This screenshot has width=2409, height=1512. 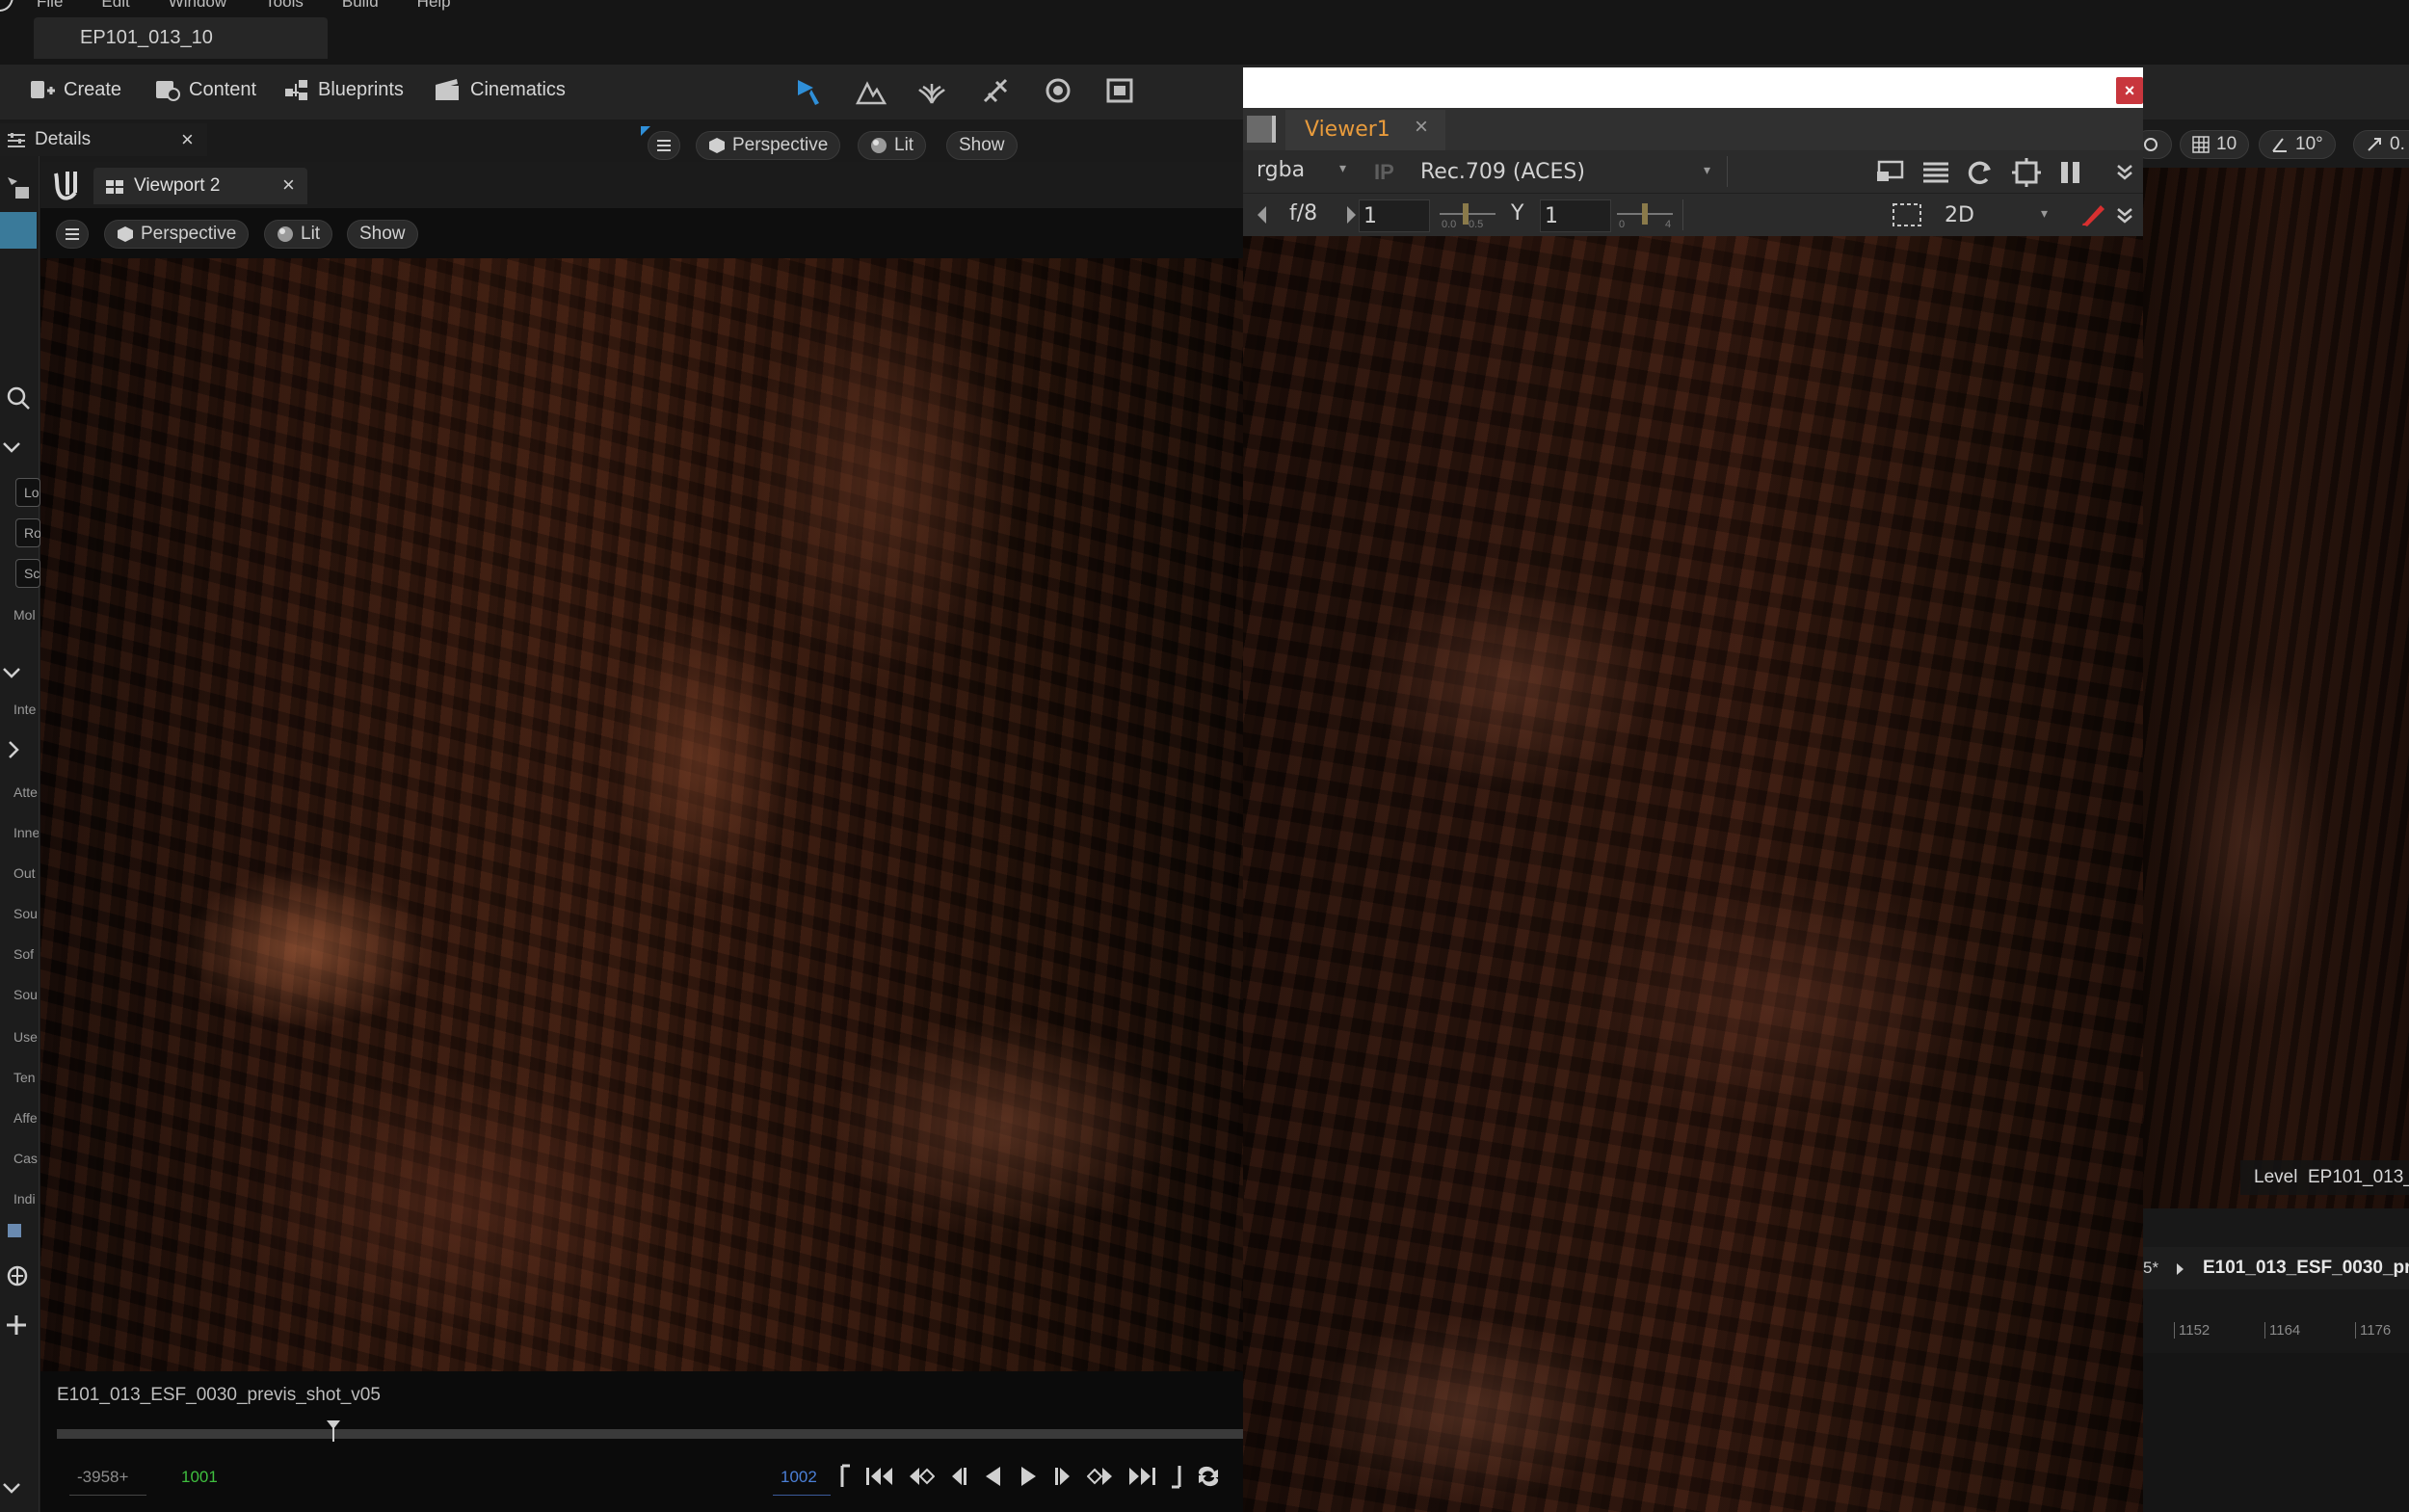 I want to click on sidebar-globe-icon, so click(x=17, y=1276).